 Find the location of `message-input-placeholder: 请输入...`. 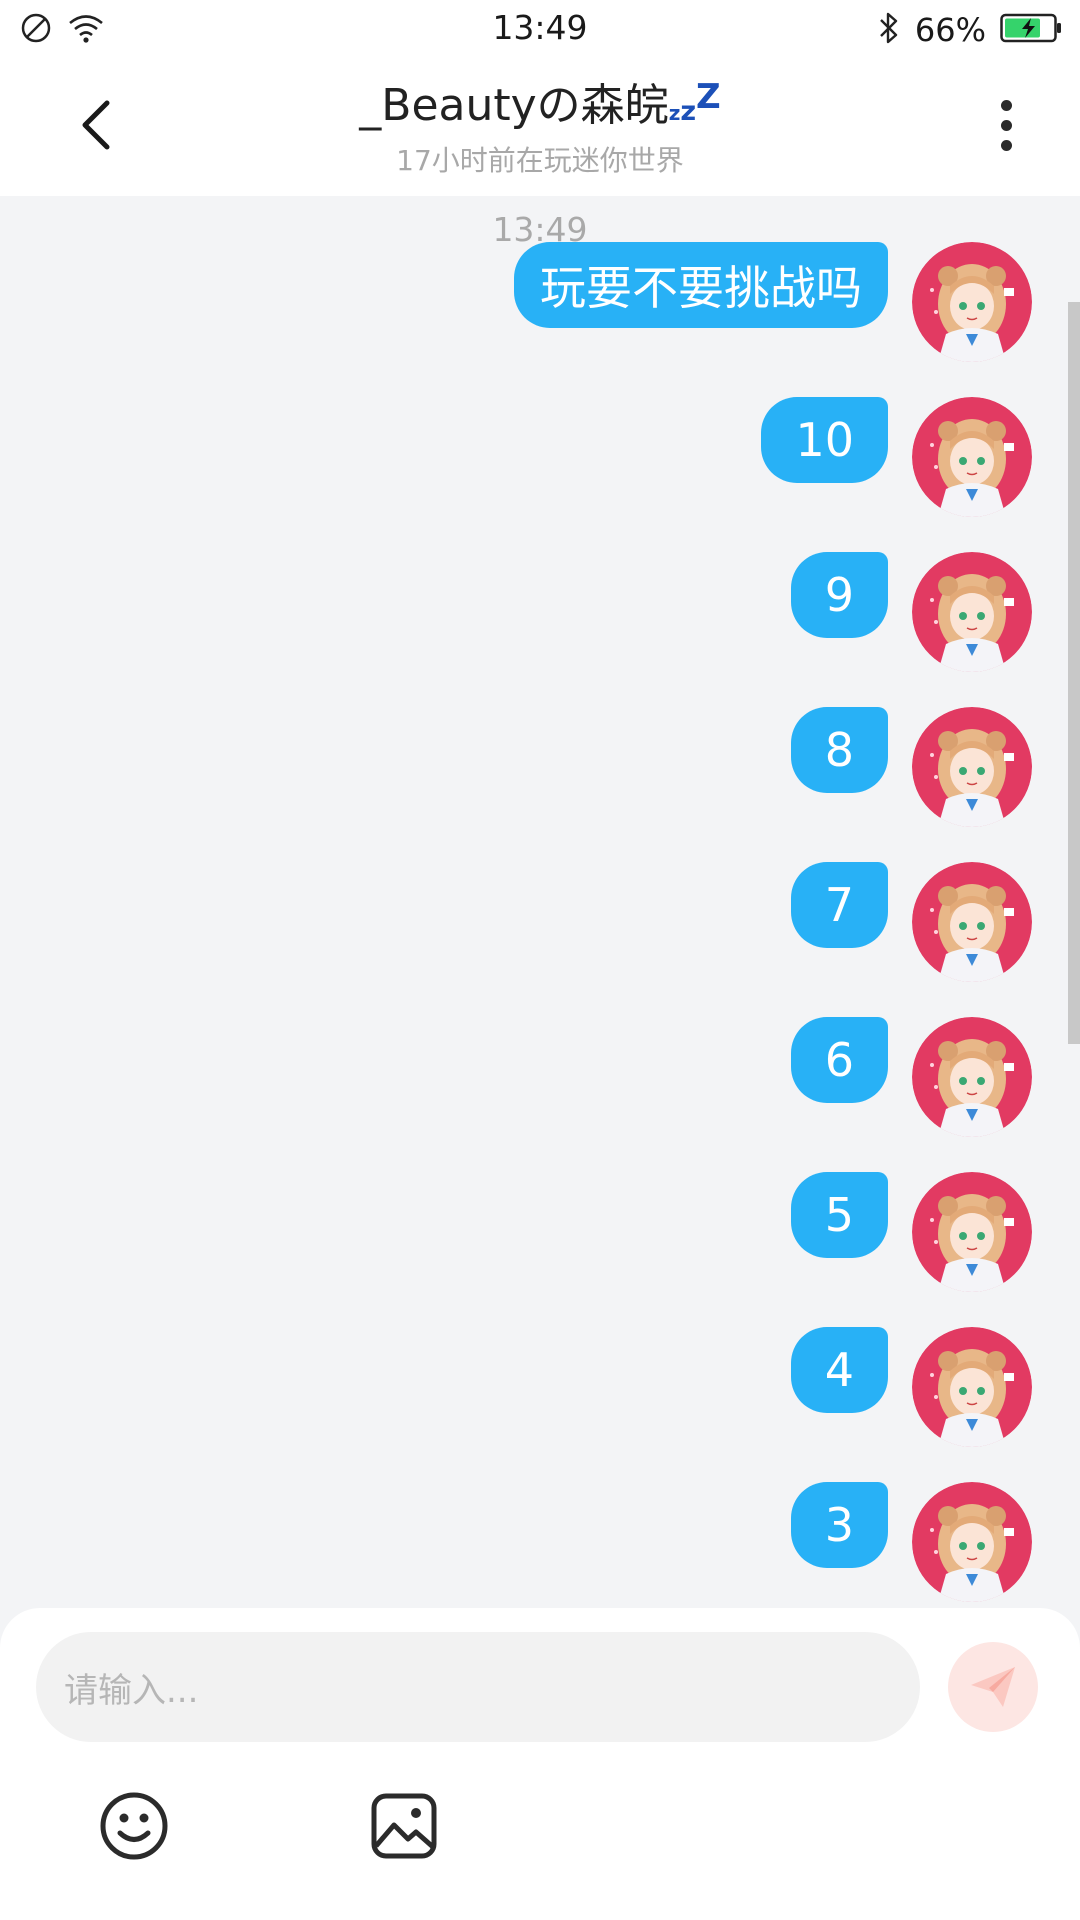

message-input-placeholder: 请输入... is located at coordinates (131, 1690).